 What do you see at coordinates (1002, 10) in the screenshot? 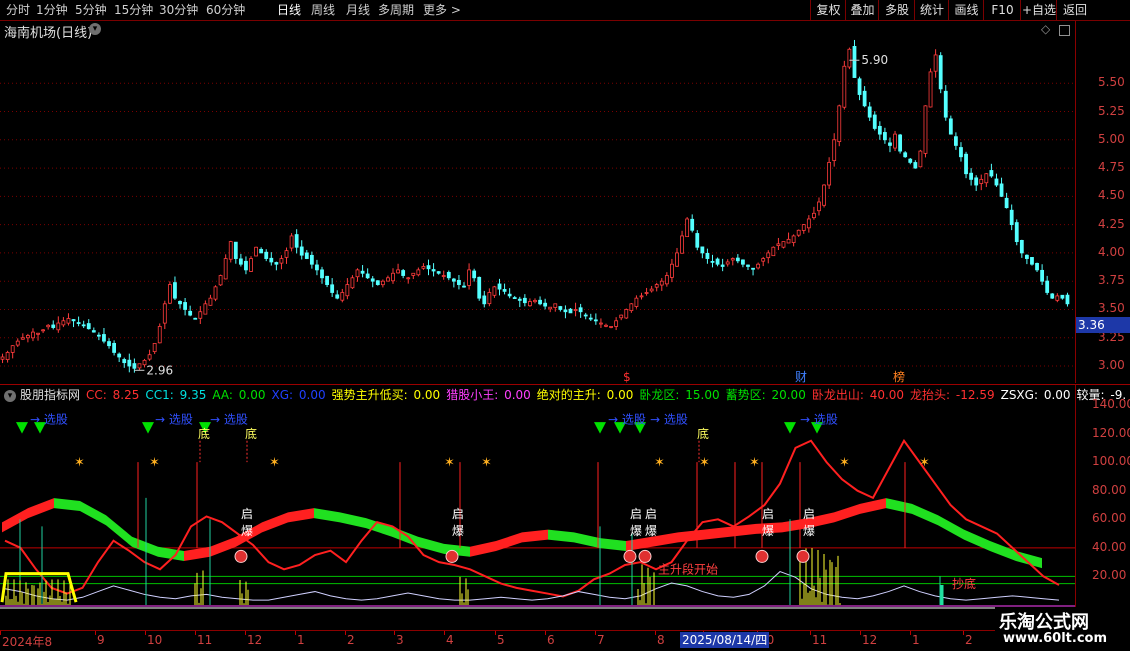
I see `toolbar-button-5: F10` at bounding box center [1002, 10].